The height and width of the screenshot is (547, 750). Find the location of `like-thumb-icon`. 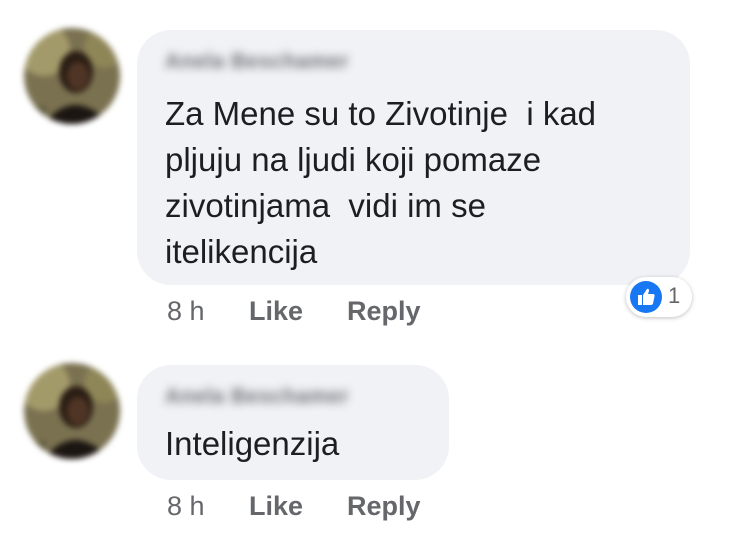

like-thumb-icon is located at coordinates (646, 297).